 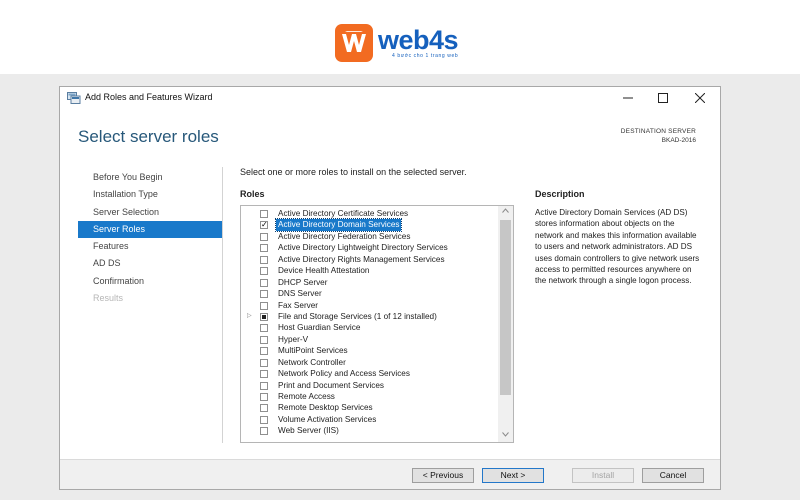 I want to click on title-bar: Add Roles and Features Wizard, so click(x=390, y=98).